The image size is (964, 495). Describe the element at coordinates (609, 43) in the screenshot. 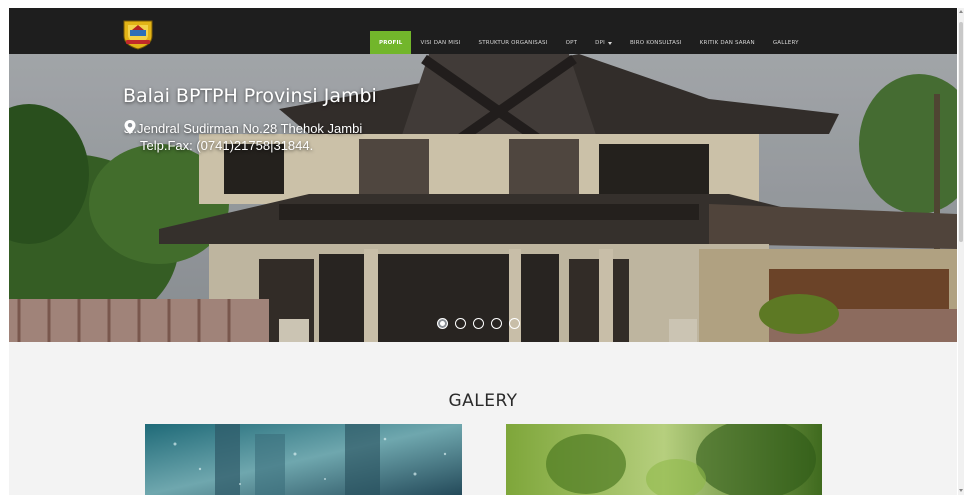

I see `caret-down-icon` at that location.